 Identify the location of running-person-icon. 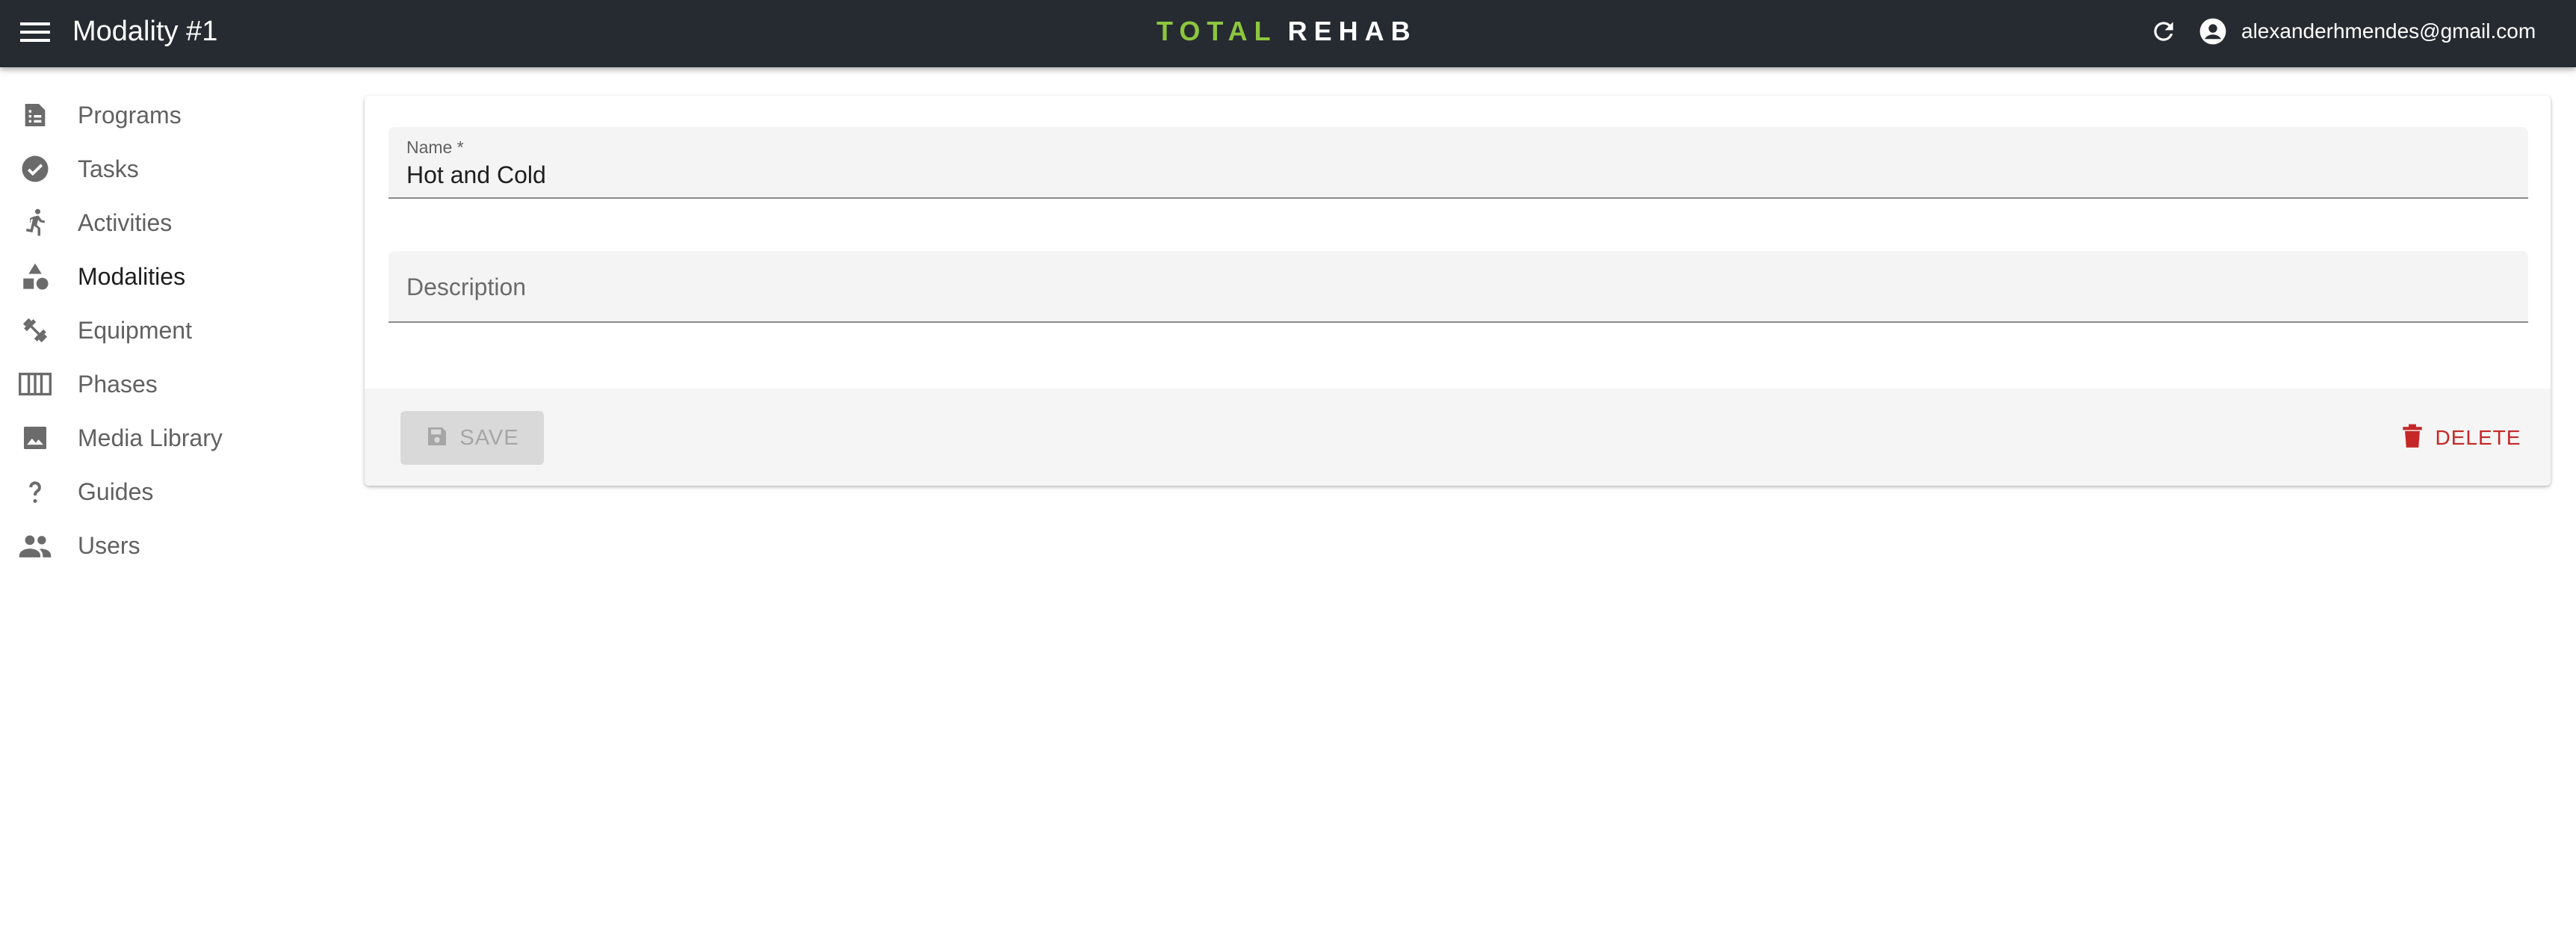
(35, 222).